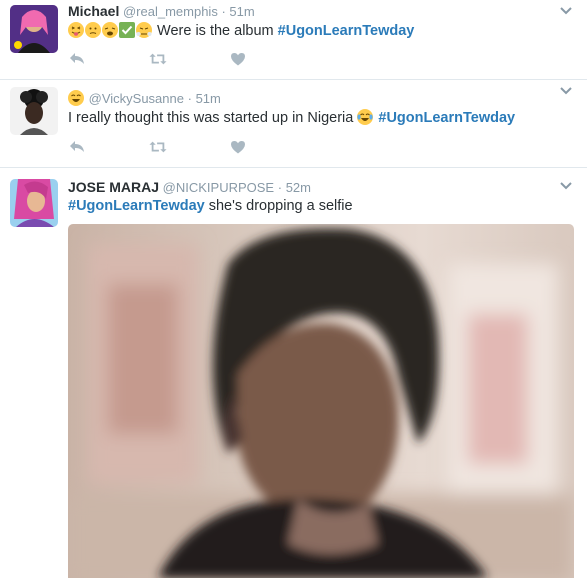  I want to click on display-name: JOSE MARAJ, so click(113, 187).